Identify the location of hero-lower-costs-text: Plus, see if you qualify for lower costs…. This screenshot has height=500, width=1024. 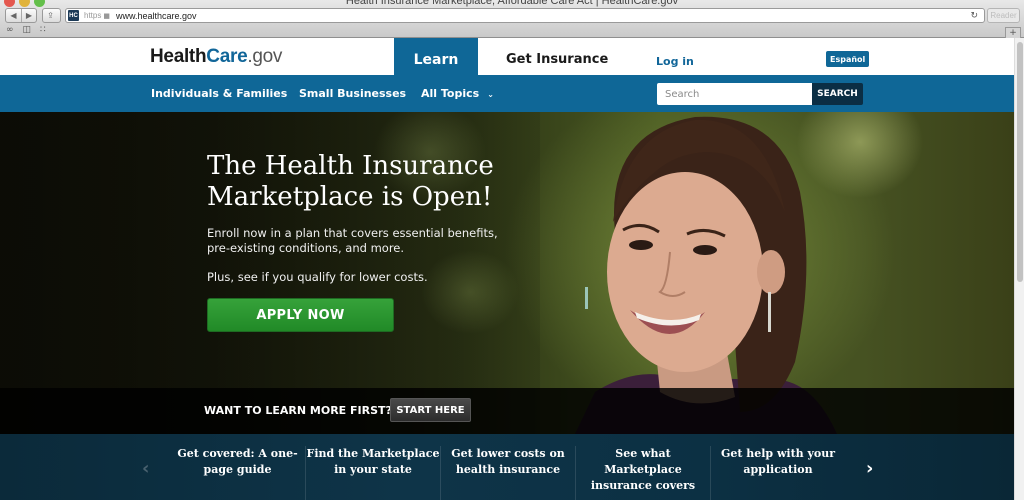
(317, 277).